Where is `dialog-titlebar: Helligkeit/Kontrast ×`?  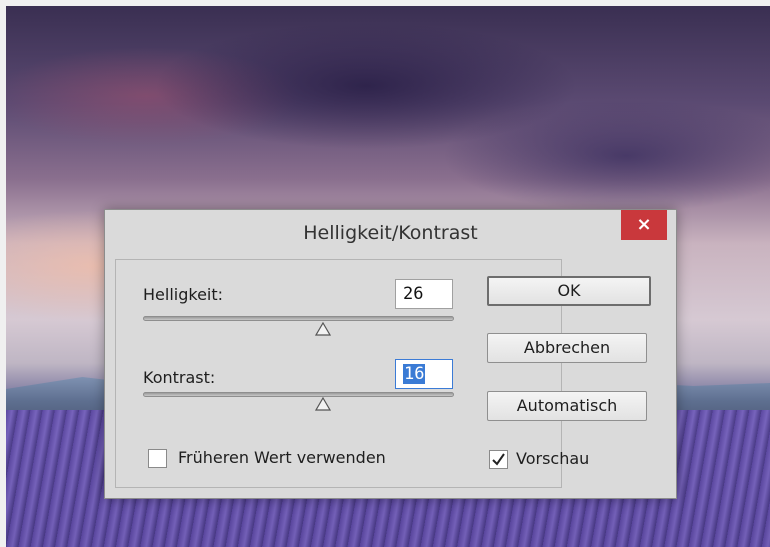 dialog-titlebar: Helligkeit/Kontrast × is located at coordinates (390, 235).